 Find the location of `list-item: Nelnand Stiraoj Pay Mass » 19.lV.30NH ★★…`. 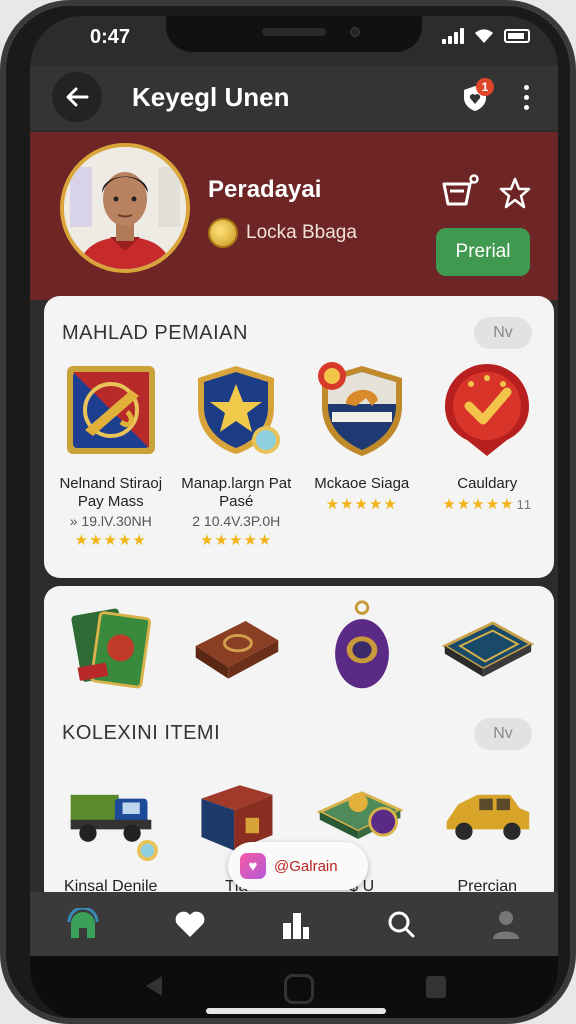

list-item: Nelnand Stiraoj Pay Mass » 19.lV.30NH ★★… is located at coordinates (110, 454).